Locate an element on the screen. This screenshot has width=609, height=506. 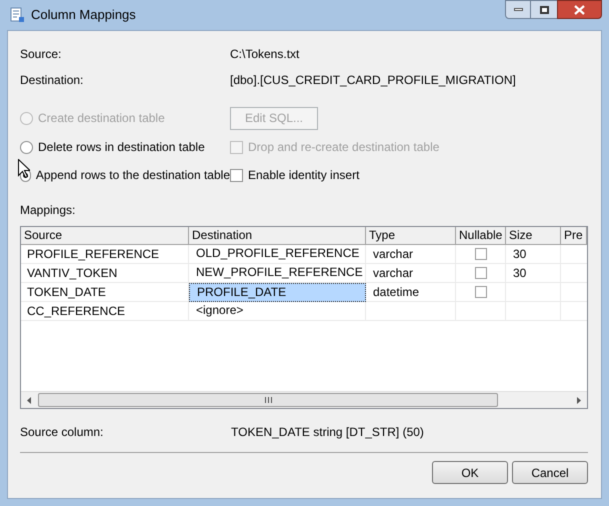
scrollbar-thumb is located at coordinates (268, 400).